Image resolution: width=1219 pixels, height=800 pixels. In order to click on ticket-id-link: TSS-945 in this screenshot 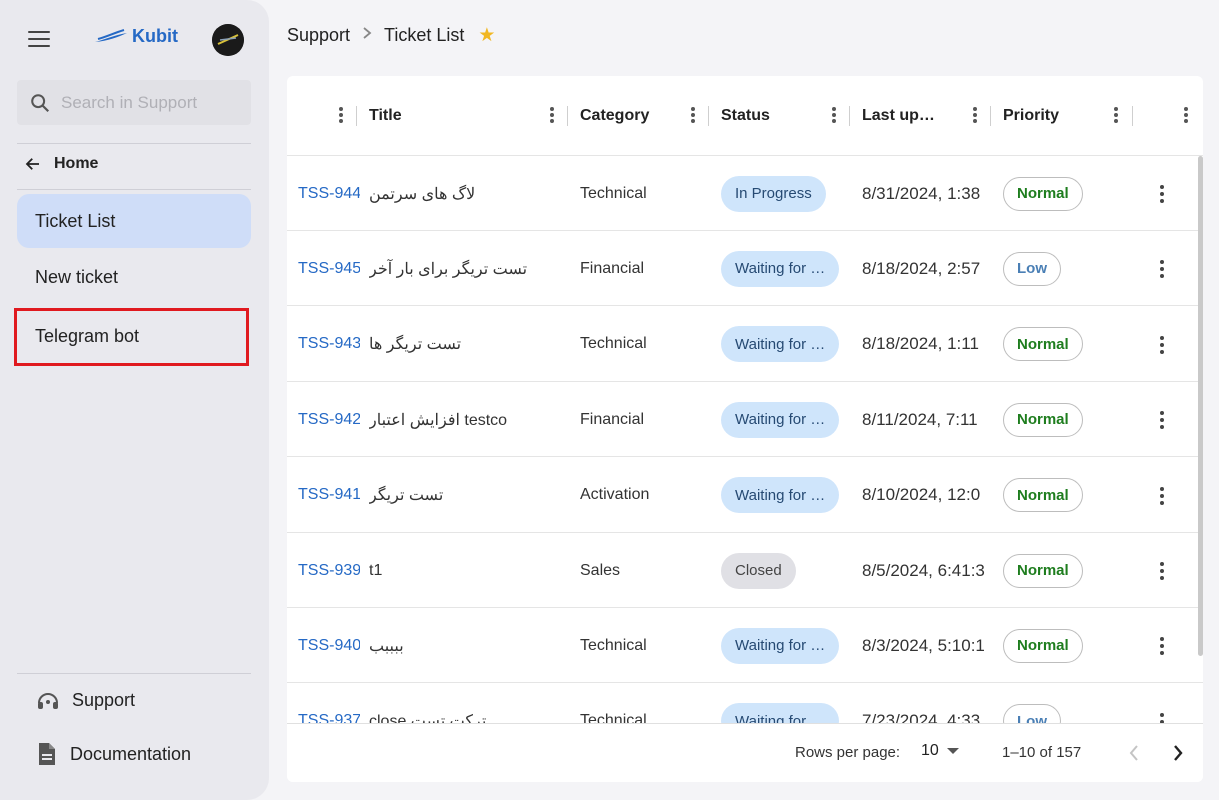, I will do `click(329, 268)`.